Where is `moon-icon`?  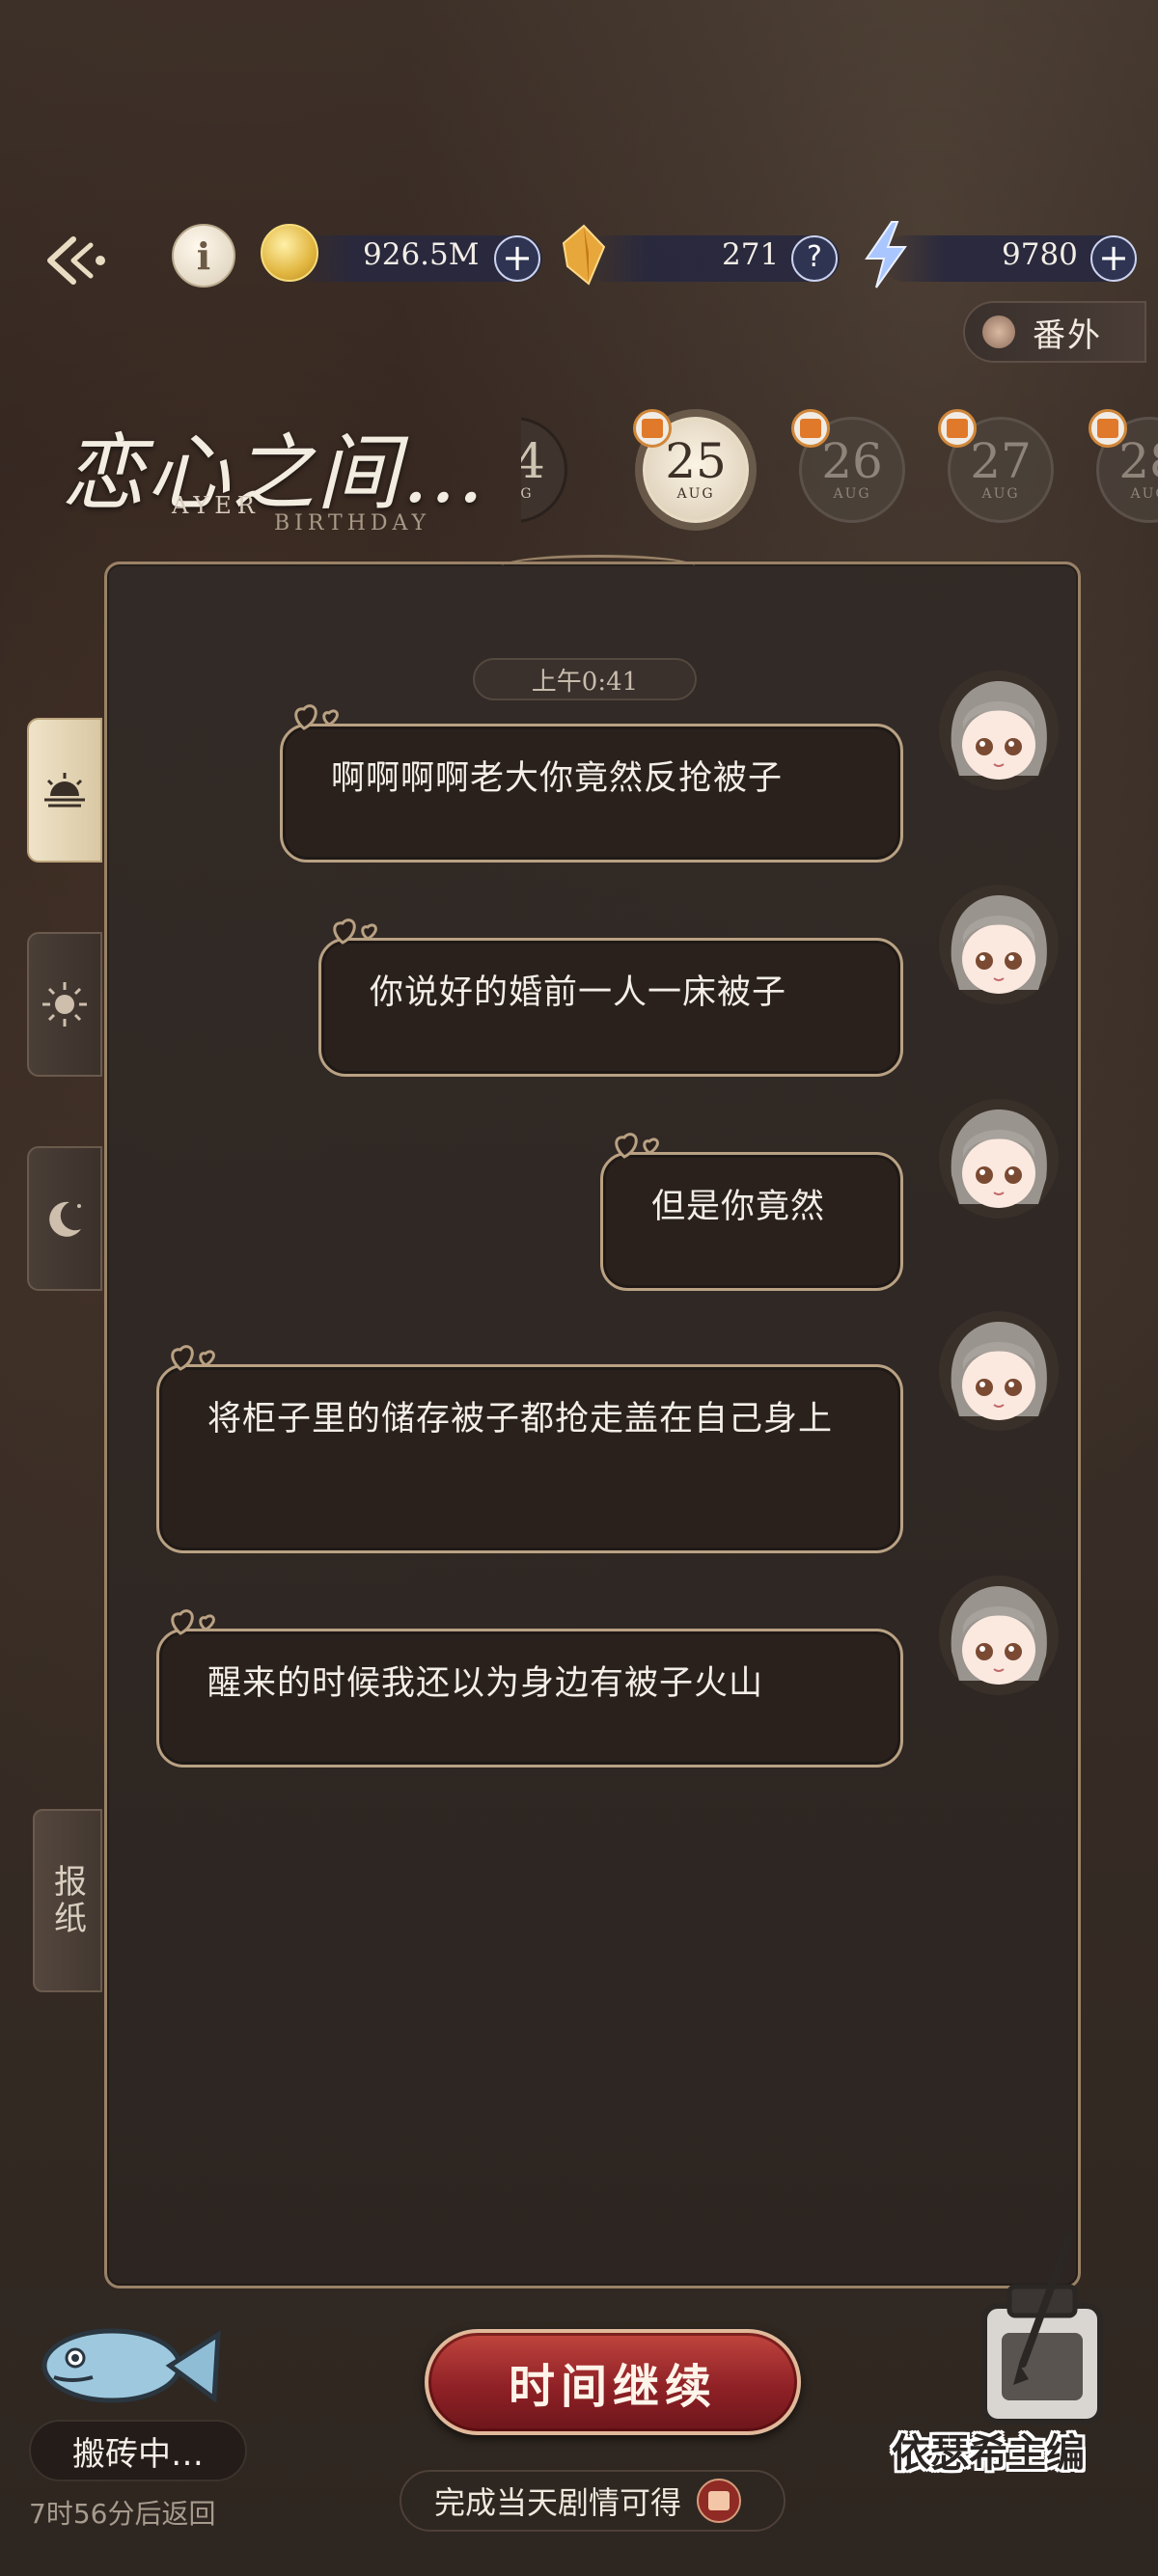 moon-icon is located at coordinates (65, 1219).